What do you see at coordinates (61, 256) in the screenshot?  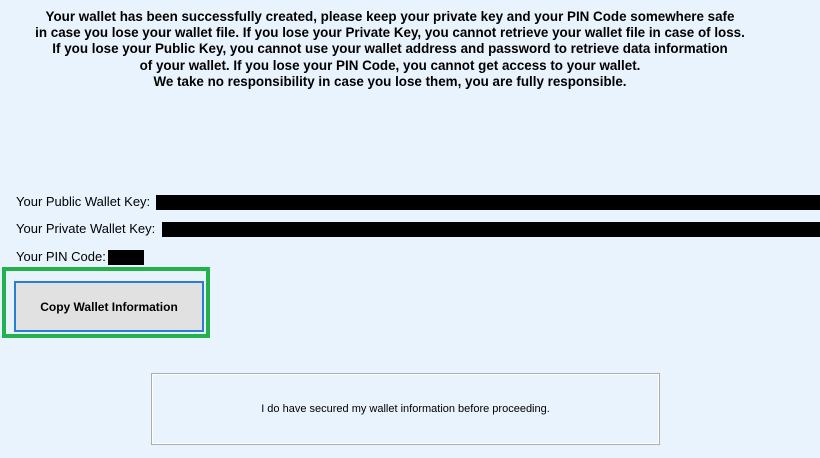 I see `pin-code-label: Your PIN Code:` at bounding box center [61, 256].